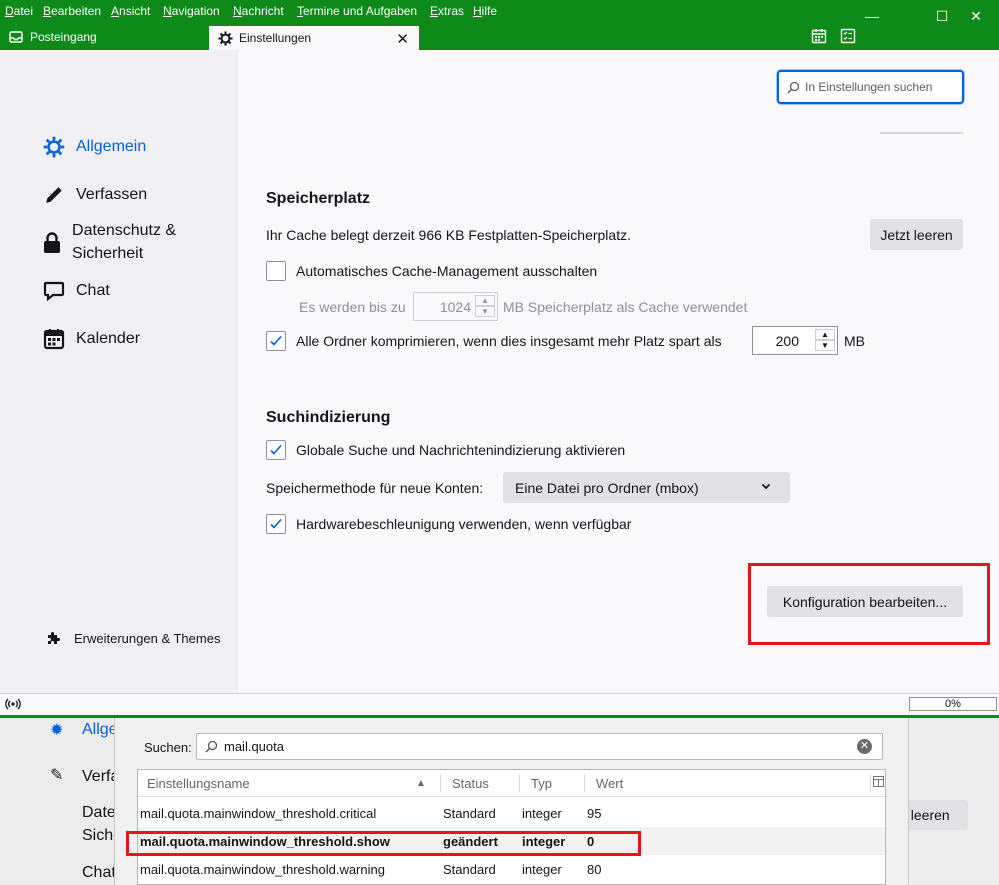 The width and height of the screenshot is (999, 885). Describe the element at coordinates (594, 869) in the screenshot. I see `pref-value: 80` at that location.